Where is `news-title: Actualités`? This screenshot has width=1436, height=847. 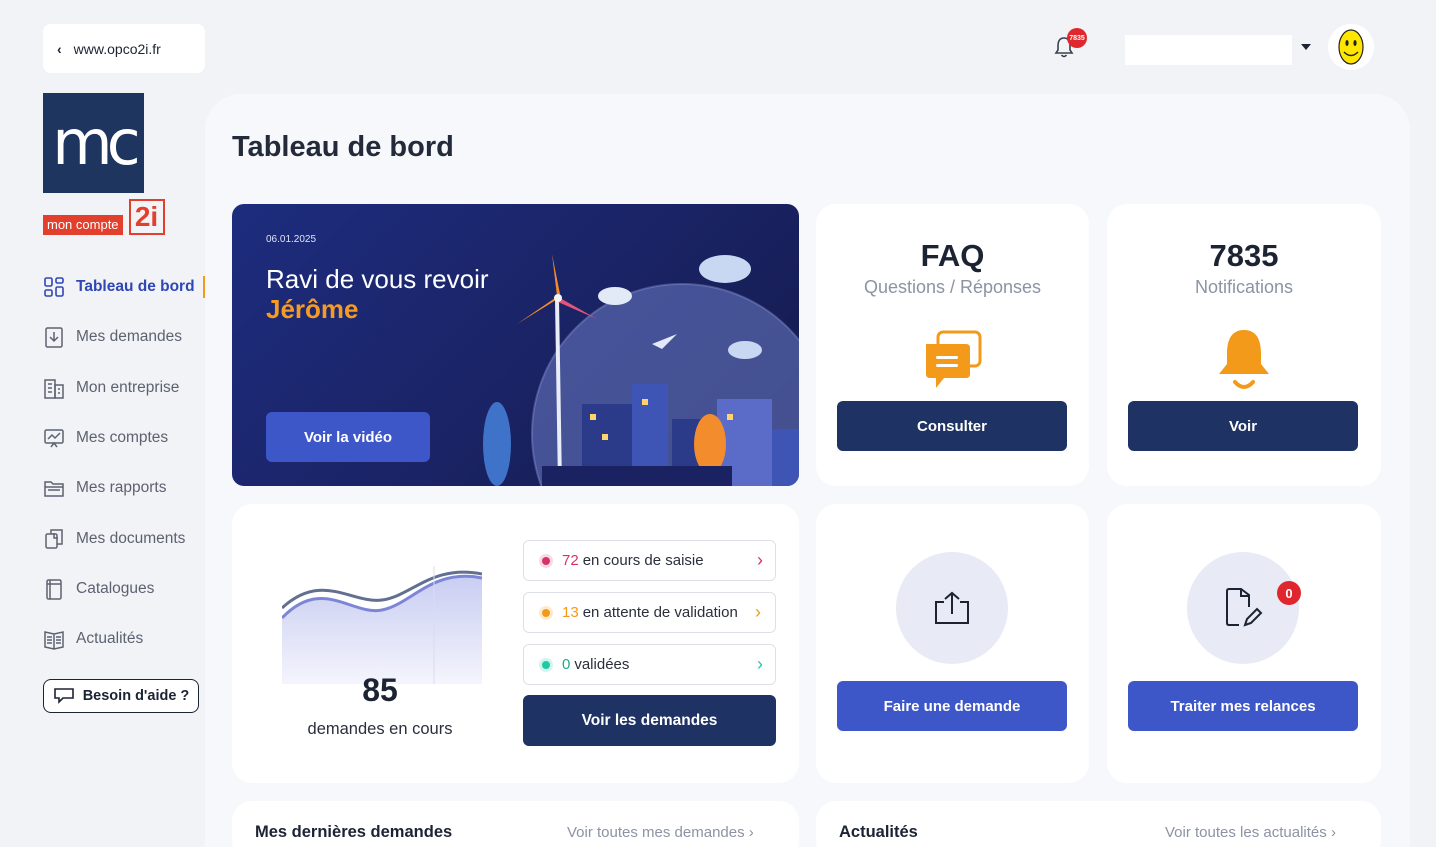
news-title: Actualités is located at coordinates (878, 832).